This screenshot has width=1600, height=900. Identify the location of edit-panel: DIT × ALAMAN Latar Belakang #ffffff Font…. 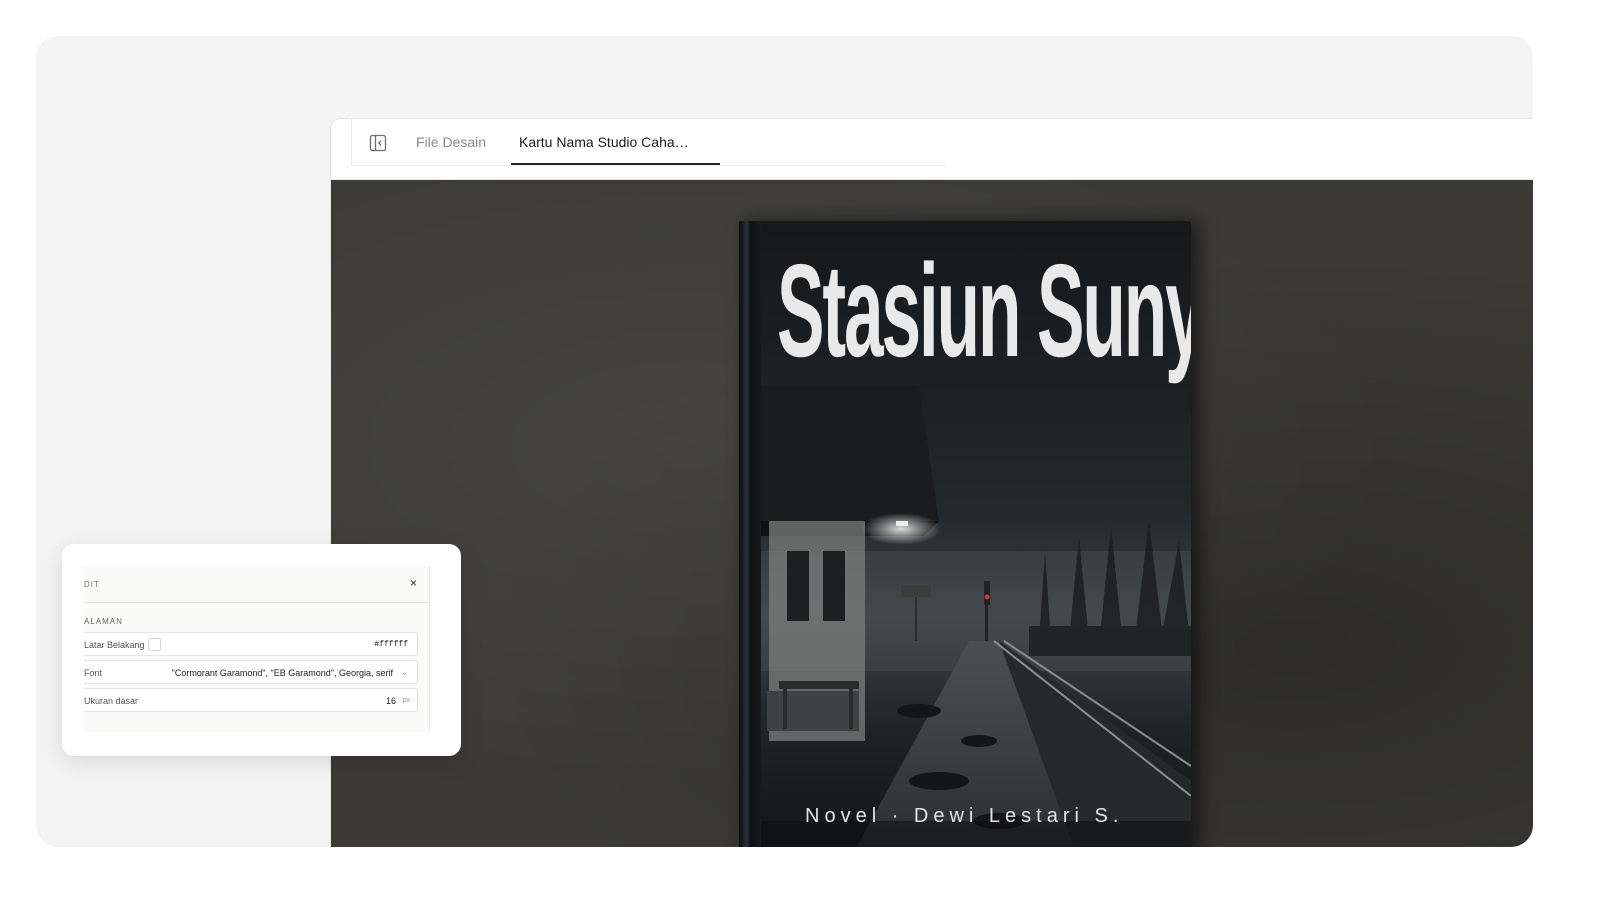
(257, 649).